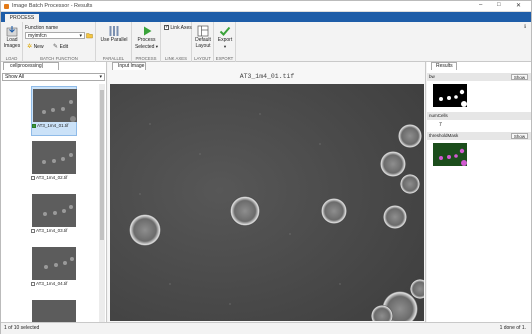 The image size is (532, 334). What do you see at coordinates (114, 31) in the screenshot?
I see `parallel-icon` at bounding box center [114, 31].